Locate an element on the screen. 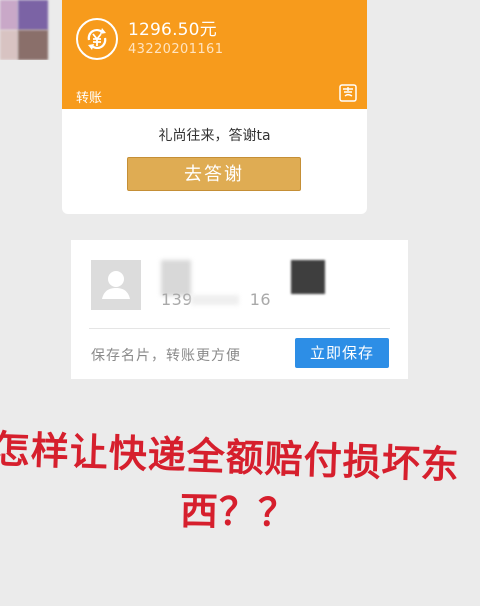 This screenshot has width=480, height=606. default-user-icon is located at coordinates (116, 285).